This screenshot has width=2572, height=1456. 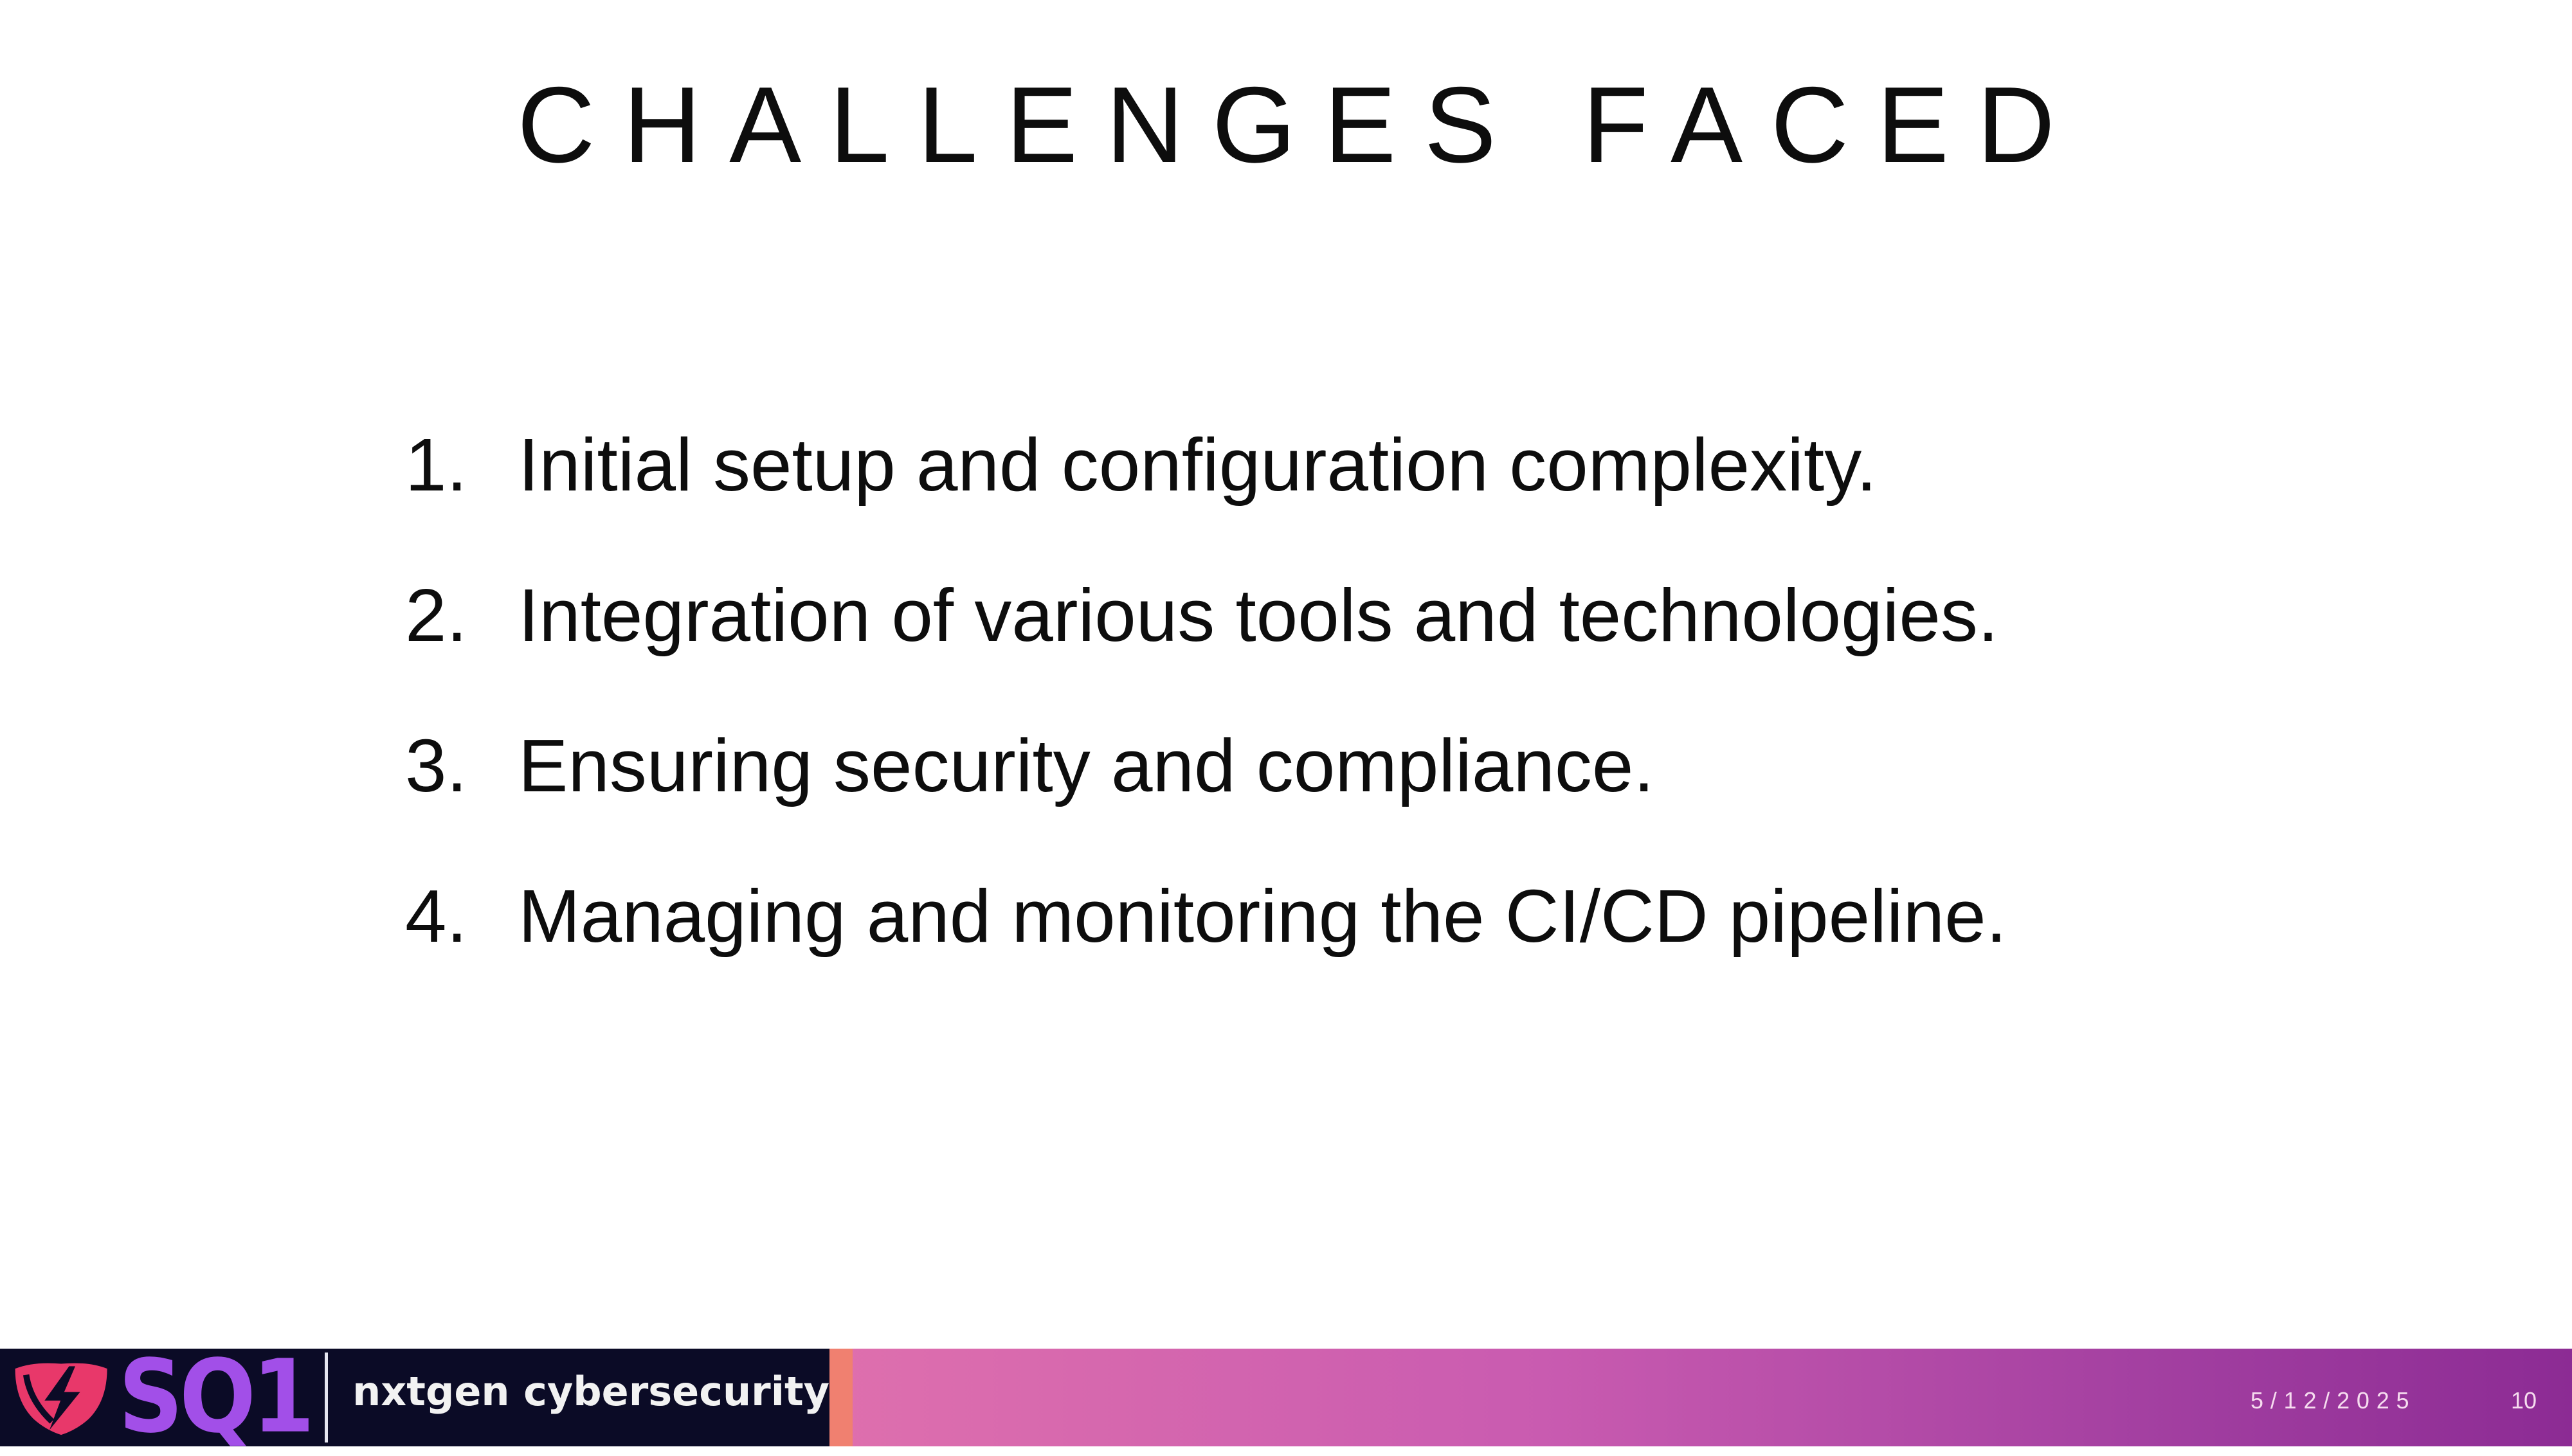 What do you see at coordinates (841, 1398) in the screenshot?
I see `logo-edge-accent` at bounding box center [841, 1398].